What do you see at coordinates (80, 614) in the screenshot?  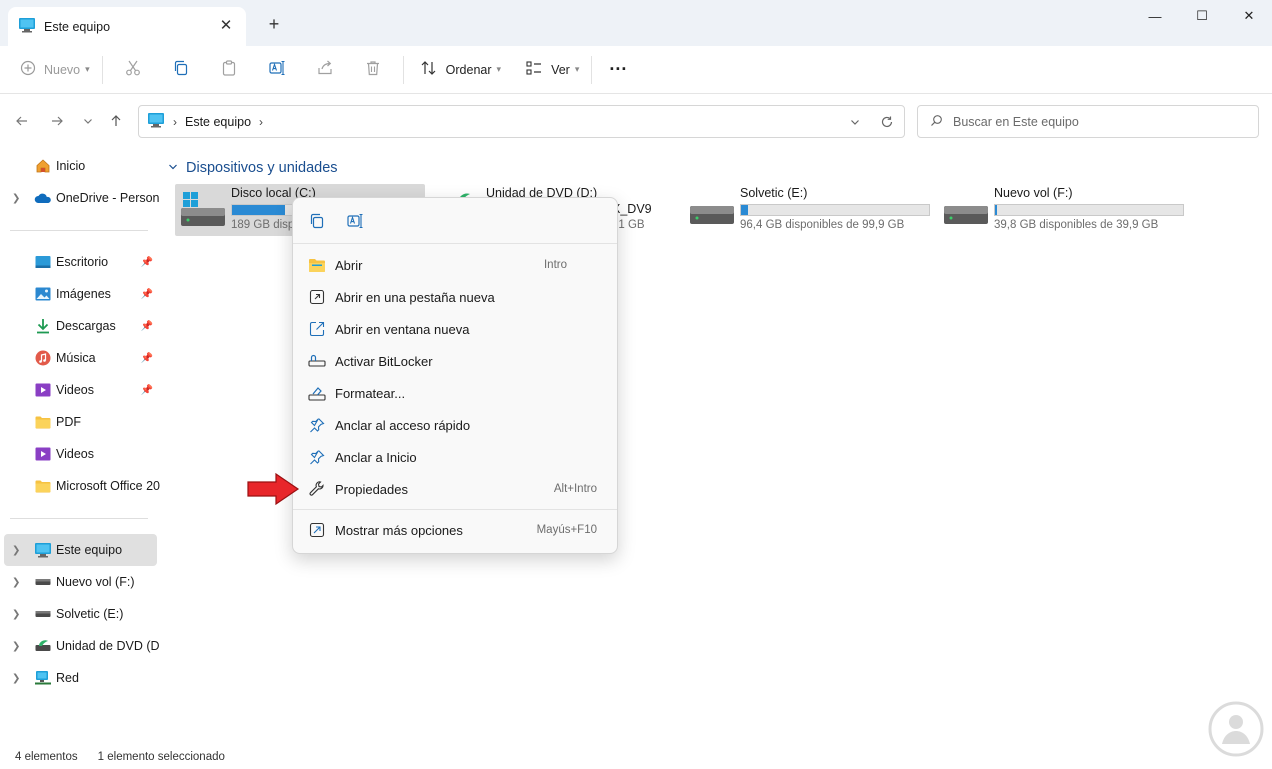 I see `sidebar-item-solvetic: ❯ Solvetic (E:)` at bounding box center [80, 614].